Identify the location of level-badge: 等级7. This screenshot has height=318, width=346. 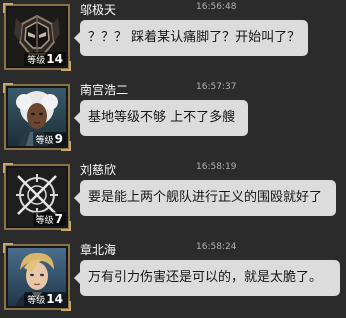
(49, 219).